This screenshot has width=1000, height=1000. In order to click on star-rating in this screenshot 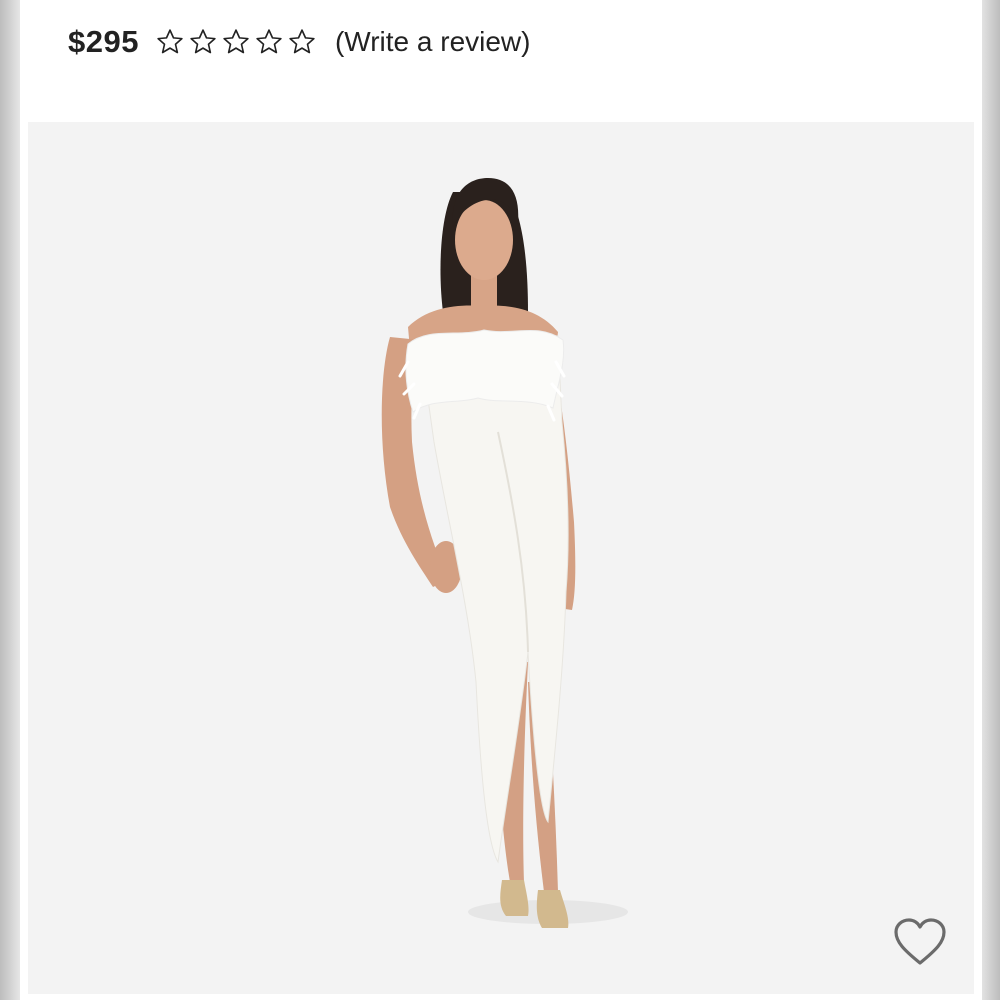, I will do `click(236, 42)`.